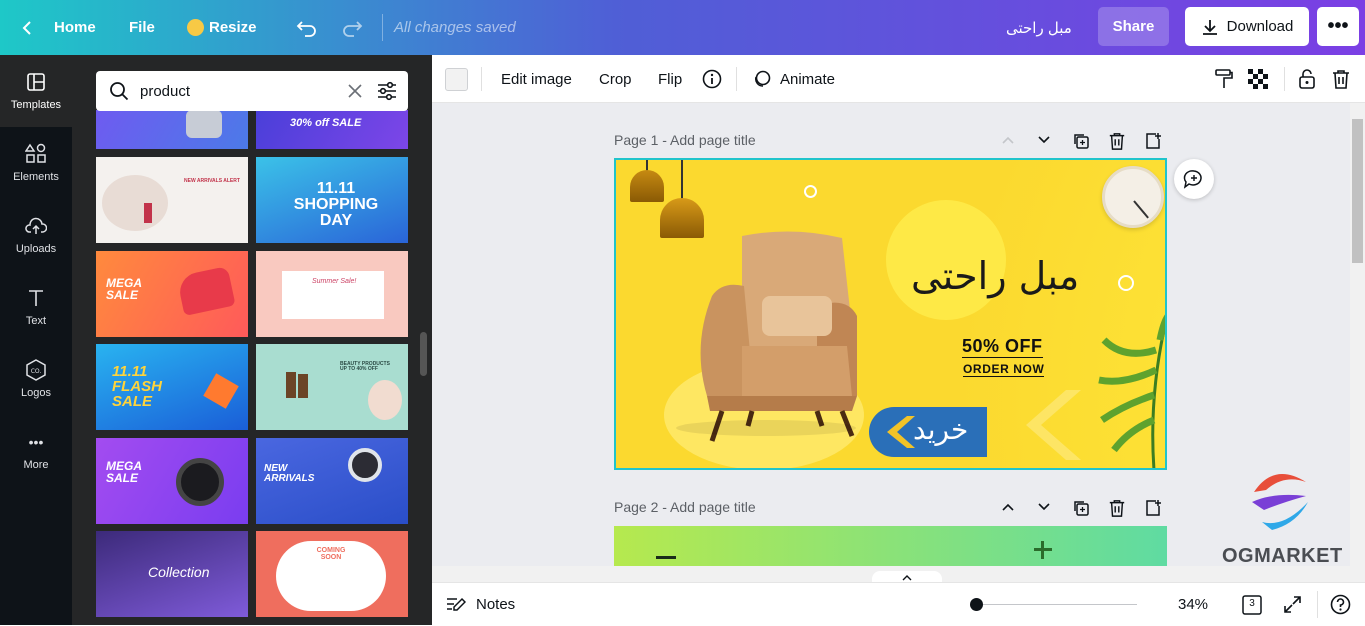 Image resolution: width=1365 pixels, height=626 pixels. Describe the element at coordinates (172, 200) in the screenshot. I see `template-thumbnail: NEW ARRIVALS ALERT` at that location.